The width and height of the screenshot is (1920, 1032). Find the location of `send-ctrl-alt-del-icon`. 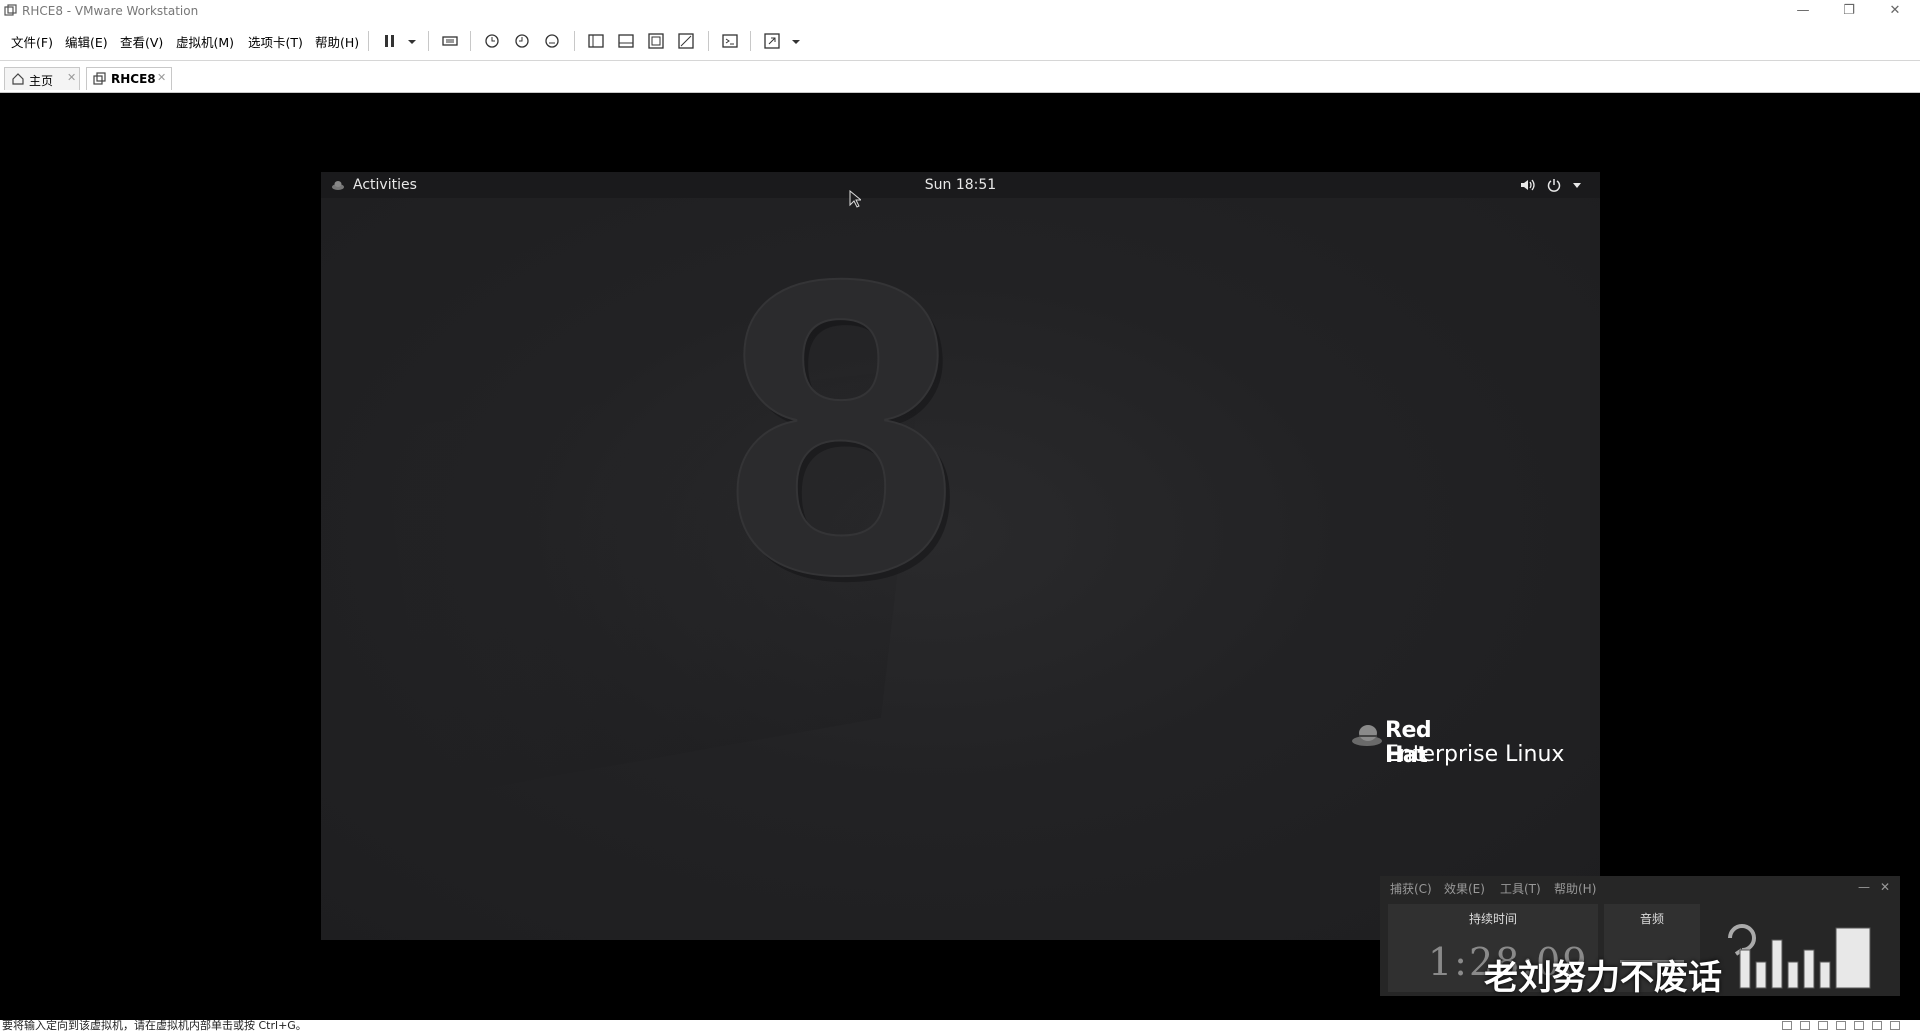

send-ctrl-alt-del-icon is located at coordinates (450, 41).